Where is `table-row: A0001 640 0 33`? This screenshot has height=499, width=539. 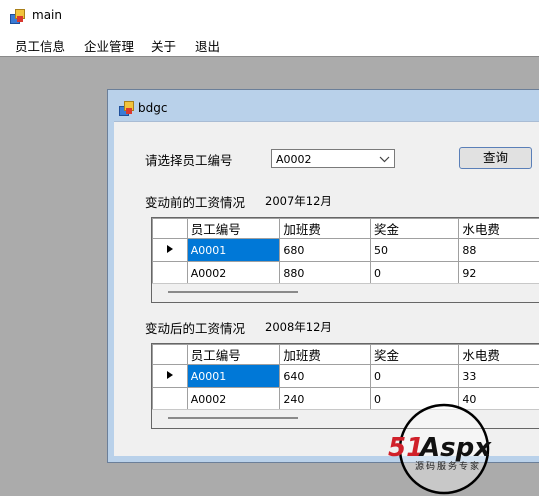 table-row: A0001 640 0 33 is located at coordinates (346, 376).